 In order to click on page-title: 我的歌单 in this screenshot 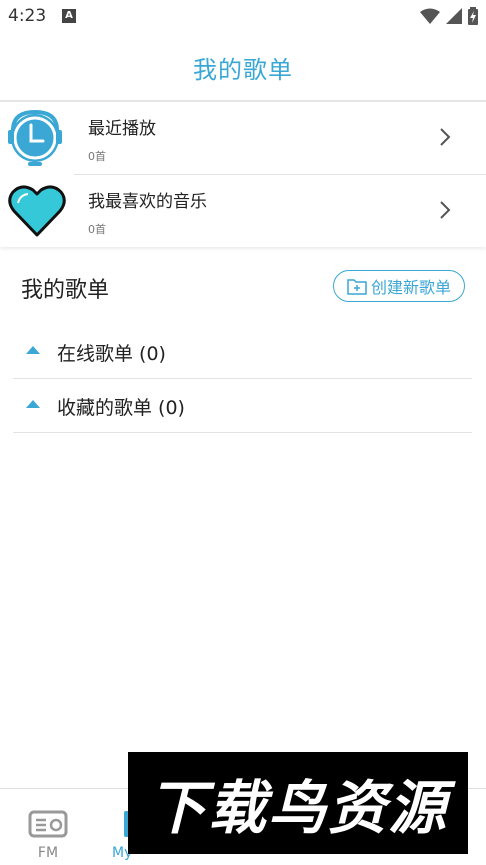, I will do `click(243, 69)`.